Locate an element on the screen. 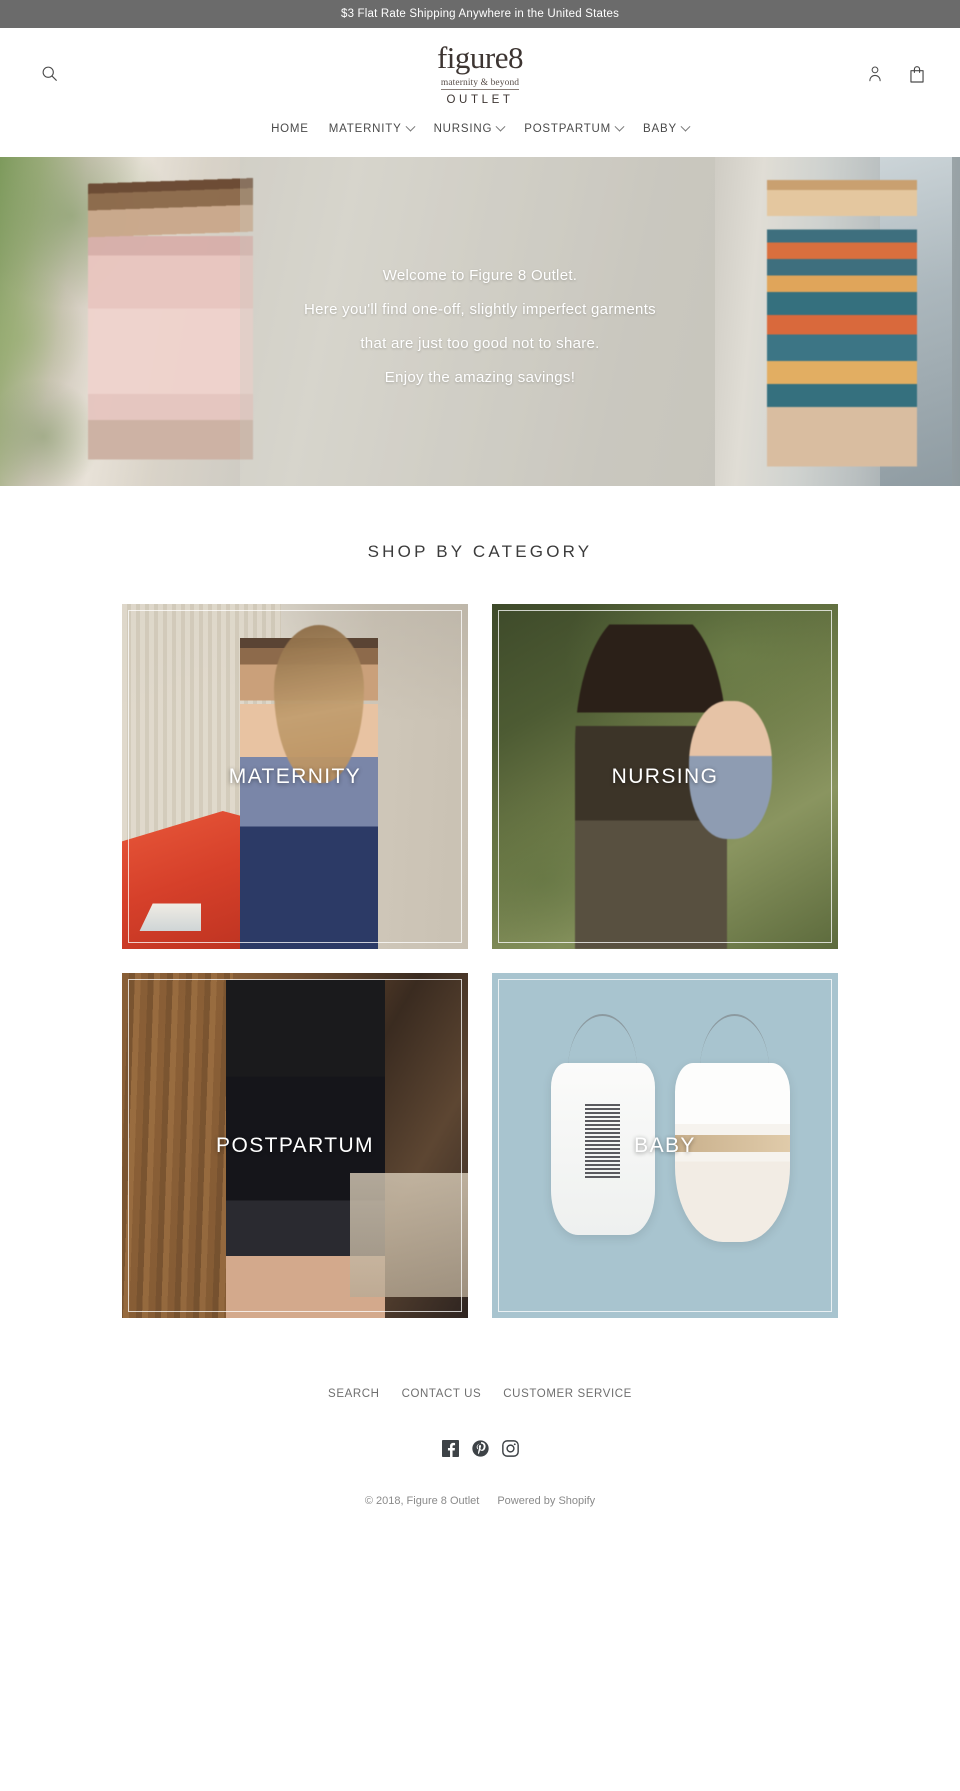 This screenshot has width=960, height=1791. nav-label: BABY is located at coordinates (660, 129).